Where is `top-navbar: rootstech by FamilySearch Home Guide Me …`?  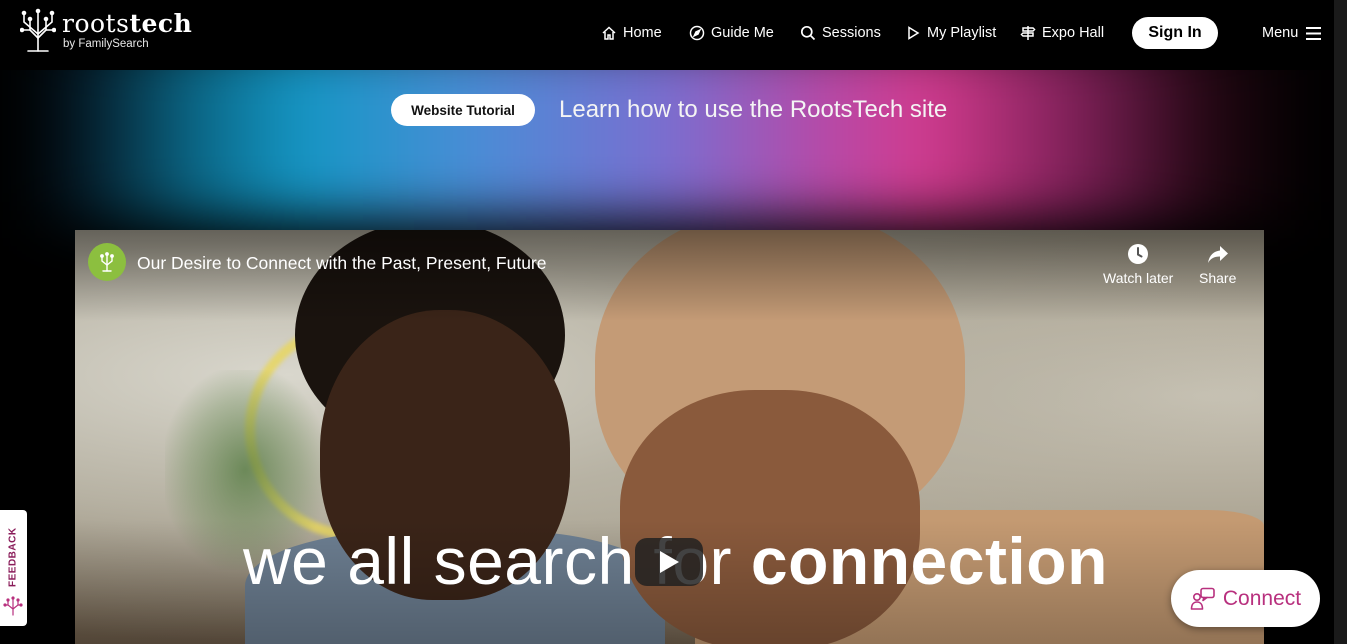 top-navbar: rootstech by FamilySearch Home Guide Me … is located at coordinates (673, 35).